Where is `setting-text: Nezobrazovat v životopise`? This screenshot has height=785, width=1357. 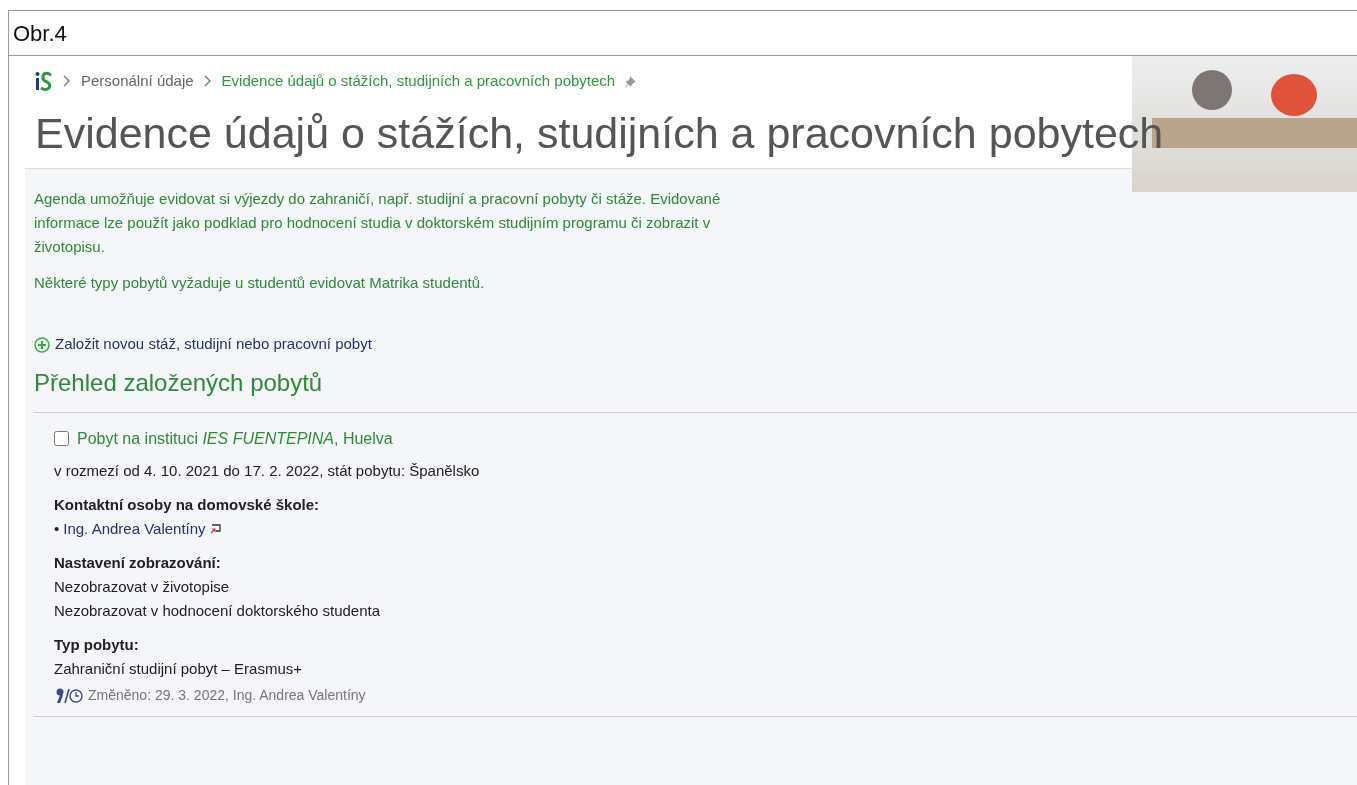
setting-text: Nezobrazovat v životopise is located at coordinates (142, 586).